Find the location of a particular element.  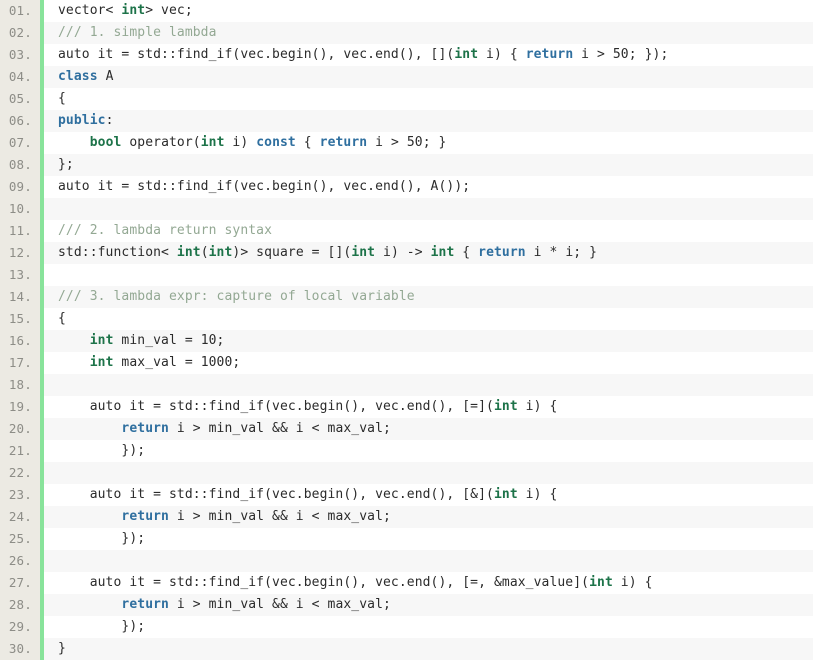

line-number: 06. is located at coordinates (20, 121).